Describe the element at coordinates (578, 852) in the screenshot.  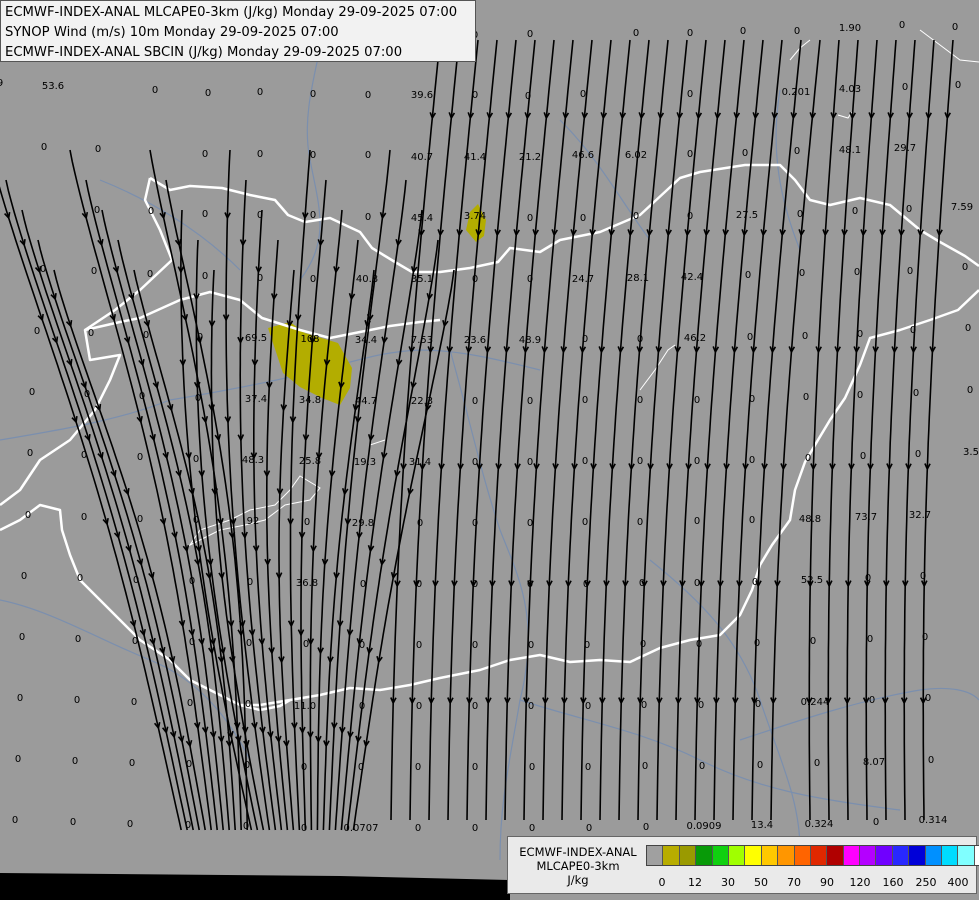
I see `legend-title-line1: ECMWF-INDEX-ANAL` at that location.